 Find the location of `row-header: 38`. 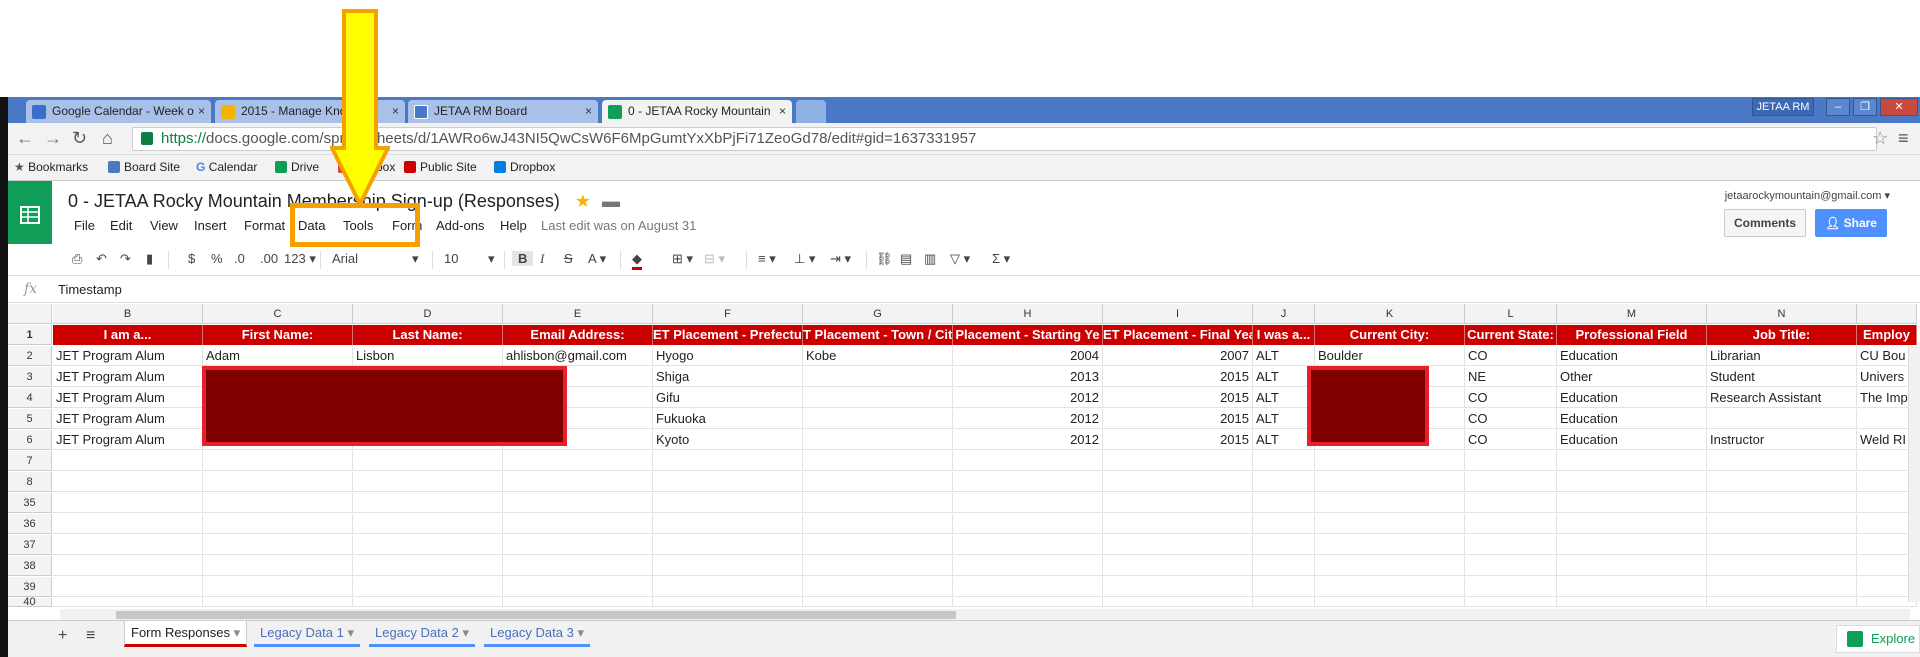

row-header: 38 is located at coordinates (30, 566).